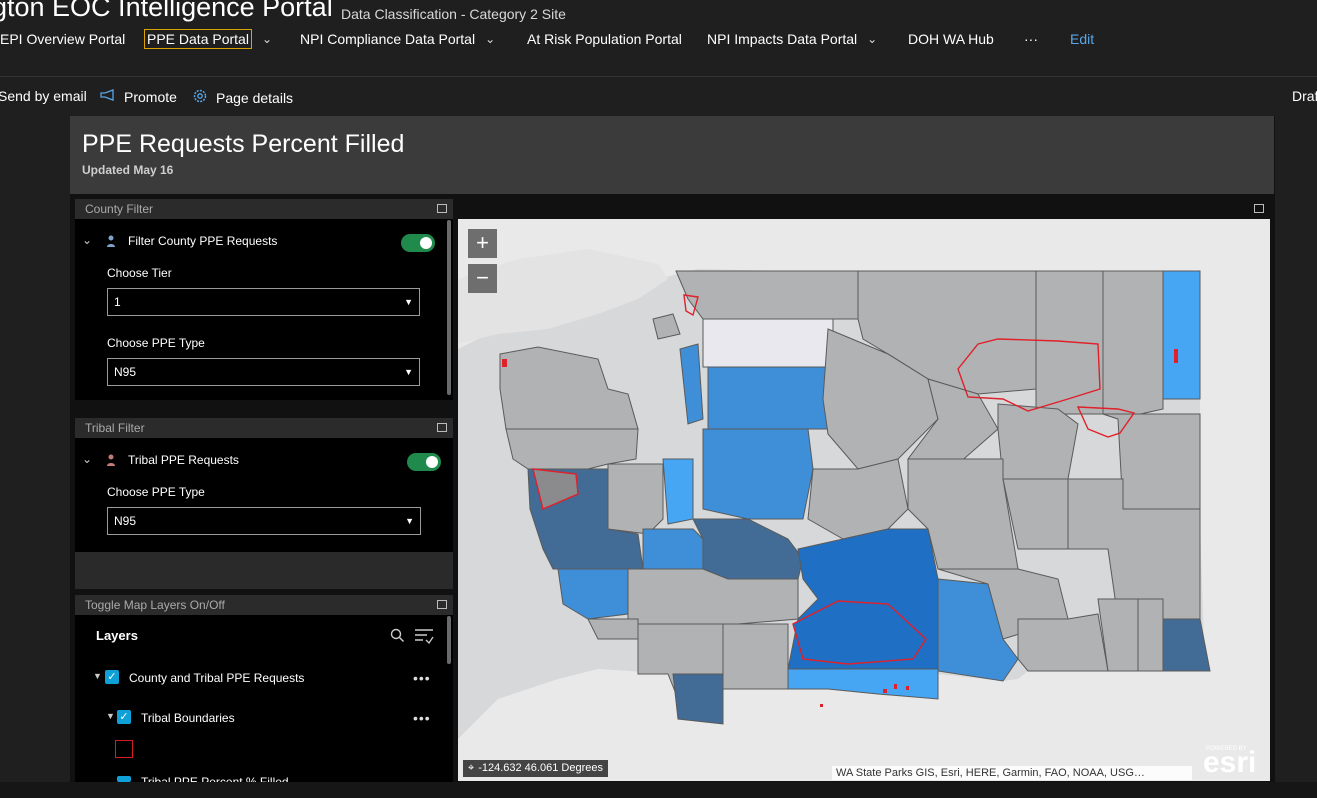 The height and width of the screenshot is (798, 1317). Describe the element at coordinates (156, 343) in the screenshot. I see `choose-ppe-type-label: Choose PPE Type` at that location.